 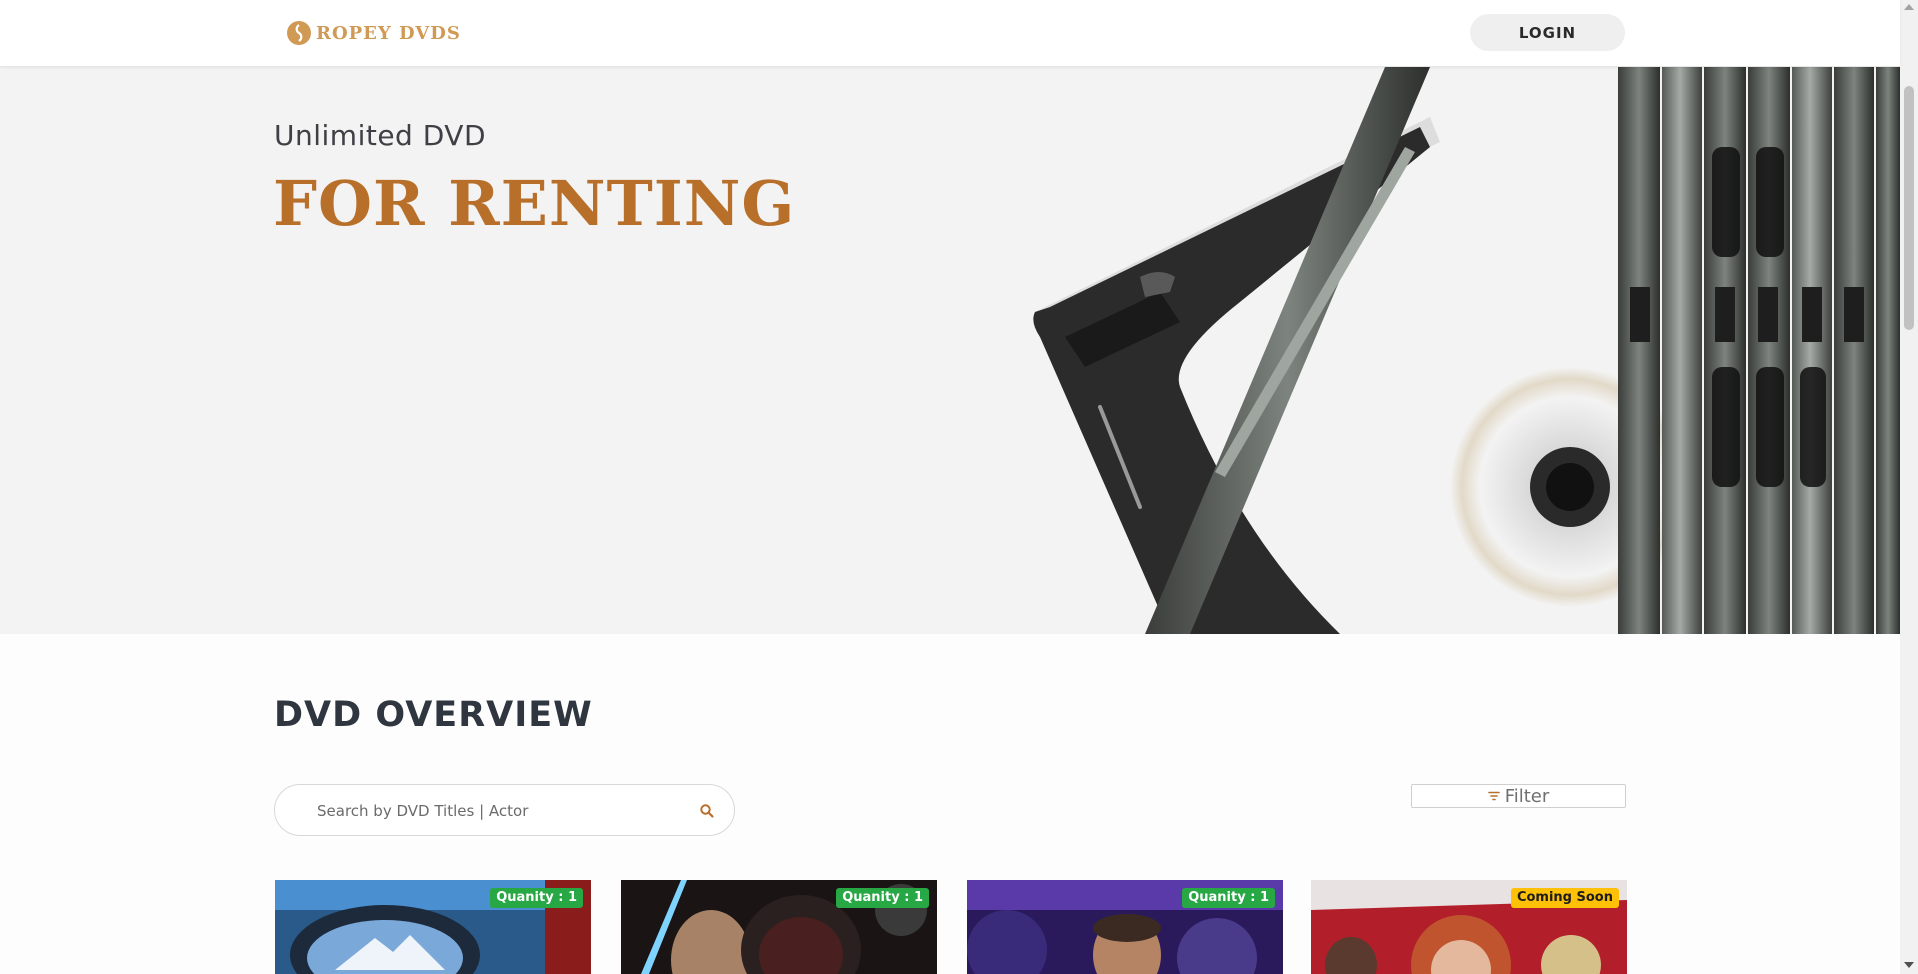 What do you see at coordinates (1469, 927) in the screenshot?
I see `dvd-card: Coming Soon` at bounding box center [1469, 927].